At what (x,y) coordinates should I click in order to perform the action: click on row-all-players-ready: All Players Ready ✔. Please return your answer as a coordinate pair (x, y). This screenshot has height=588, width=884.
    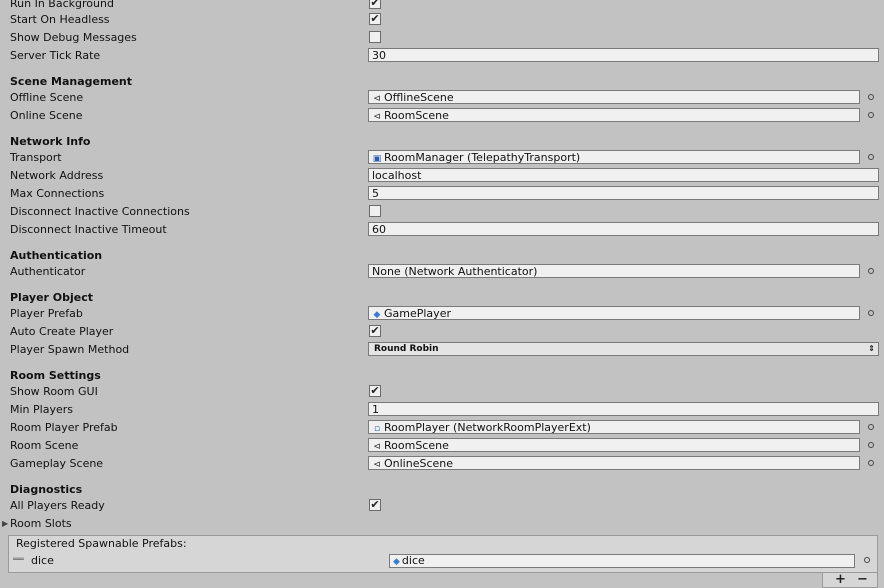
    Looking at the image, I should click on (442, 506).